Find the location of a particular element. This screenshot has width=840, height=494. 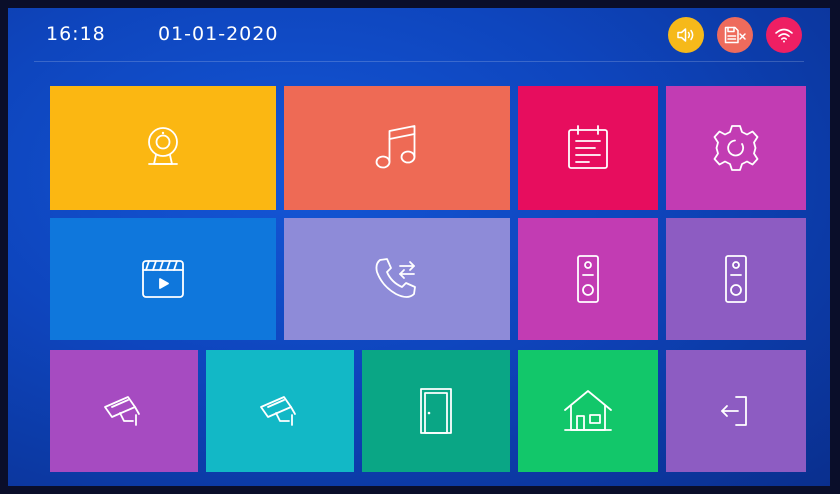

notes-tile is located at coordinates (588, 148).